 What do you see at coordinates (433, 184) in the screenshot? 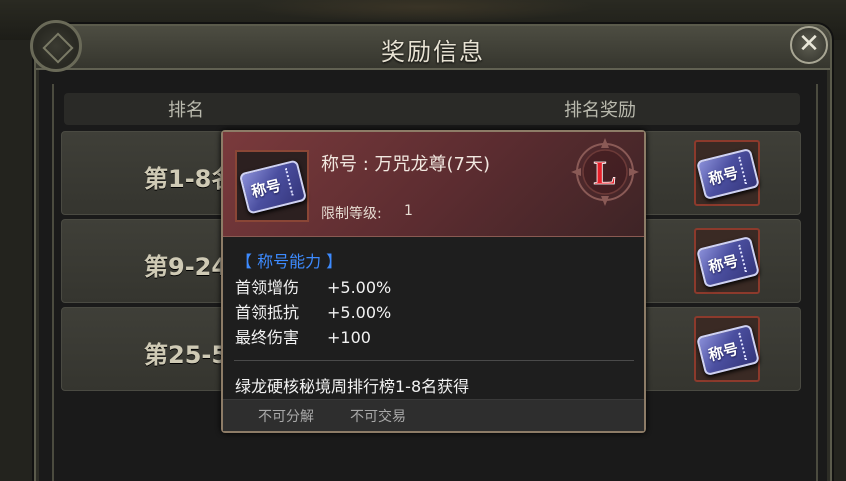
I see `tooltip-header: 称号 称号 : 万咒龙尊(7天) 限制等级: 1 L` at bounding box center [433, 184].